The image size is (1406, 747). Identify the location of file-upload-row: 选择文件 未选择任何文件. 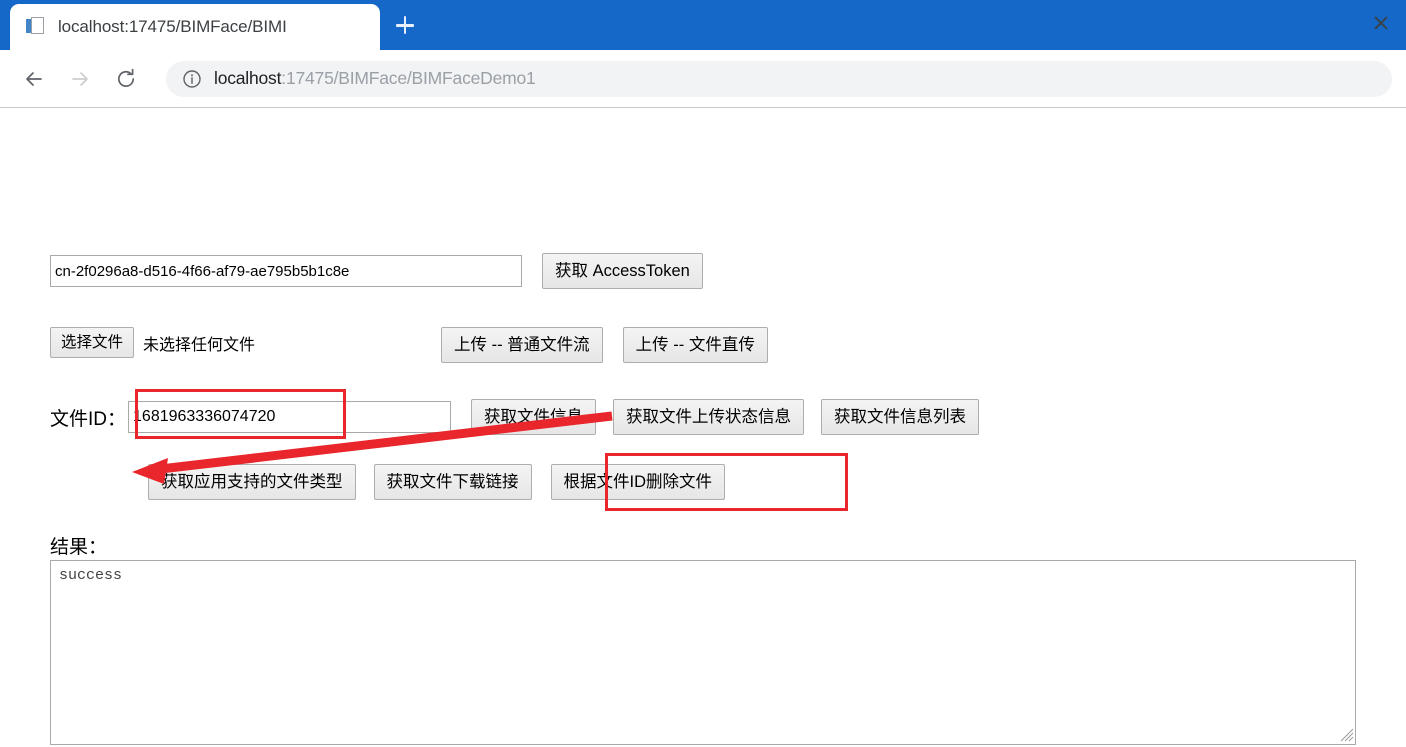
(152, 342).